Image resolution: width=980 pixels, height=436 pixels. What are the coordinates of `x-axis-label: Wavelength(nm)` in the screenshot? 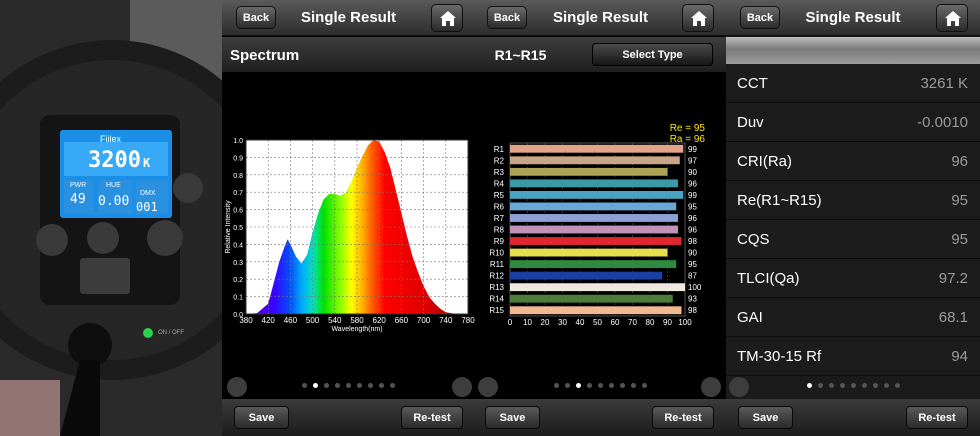 It's located at (356, 329).